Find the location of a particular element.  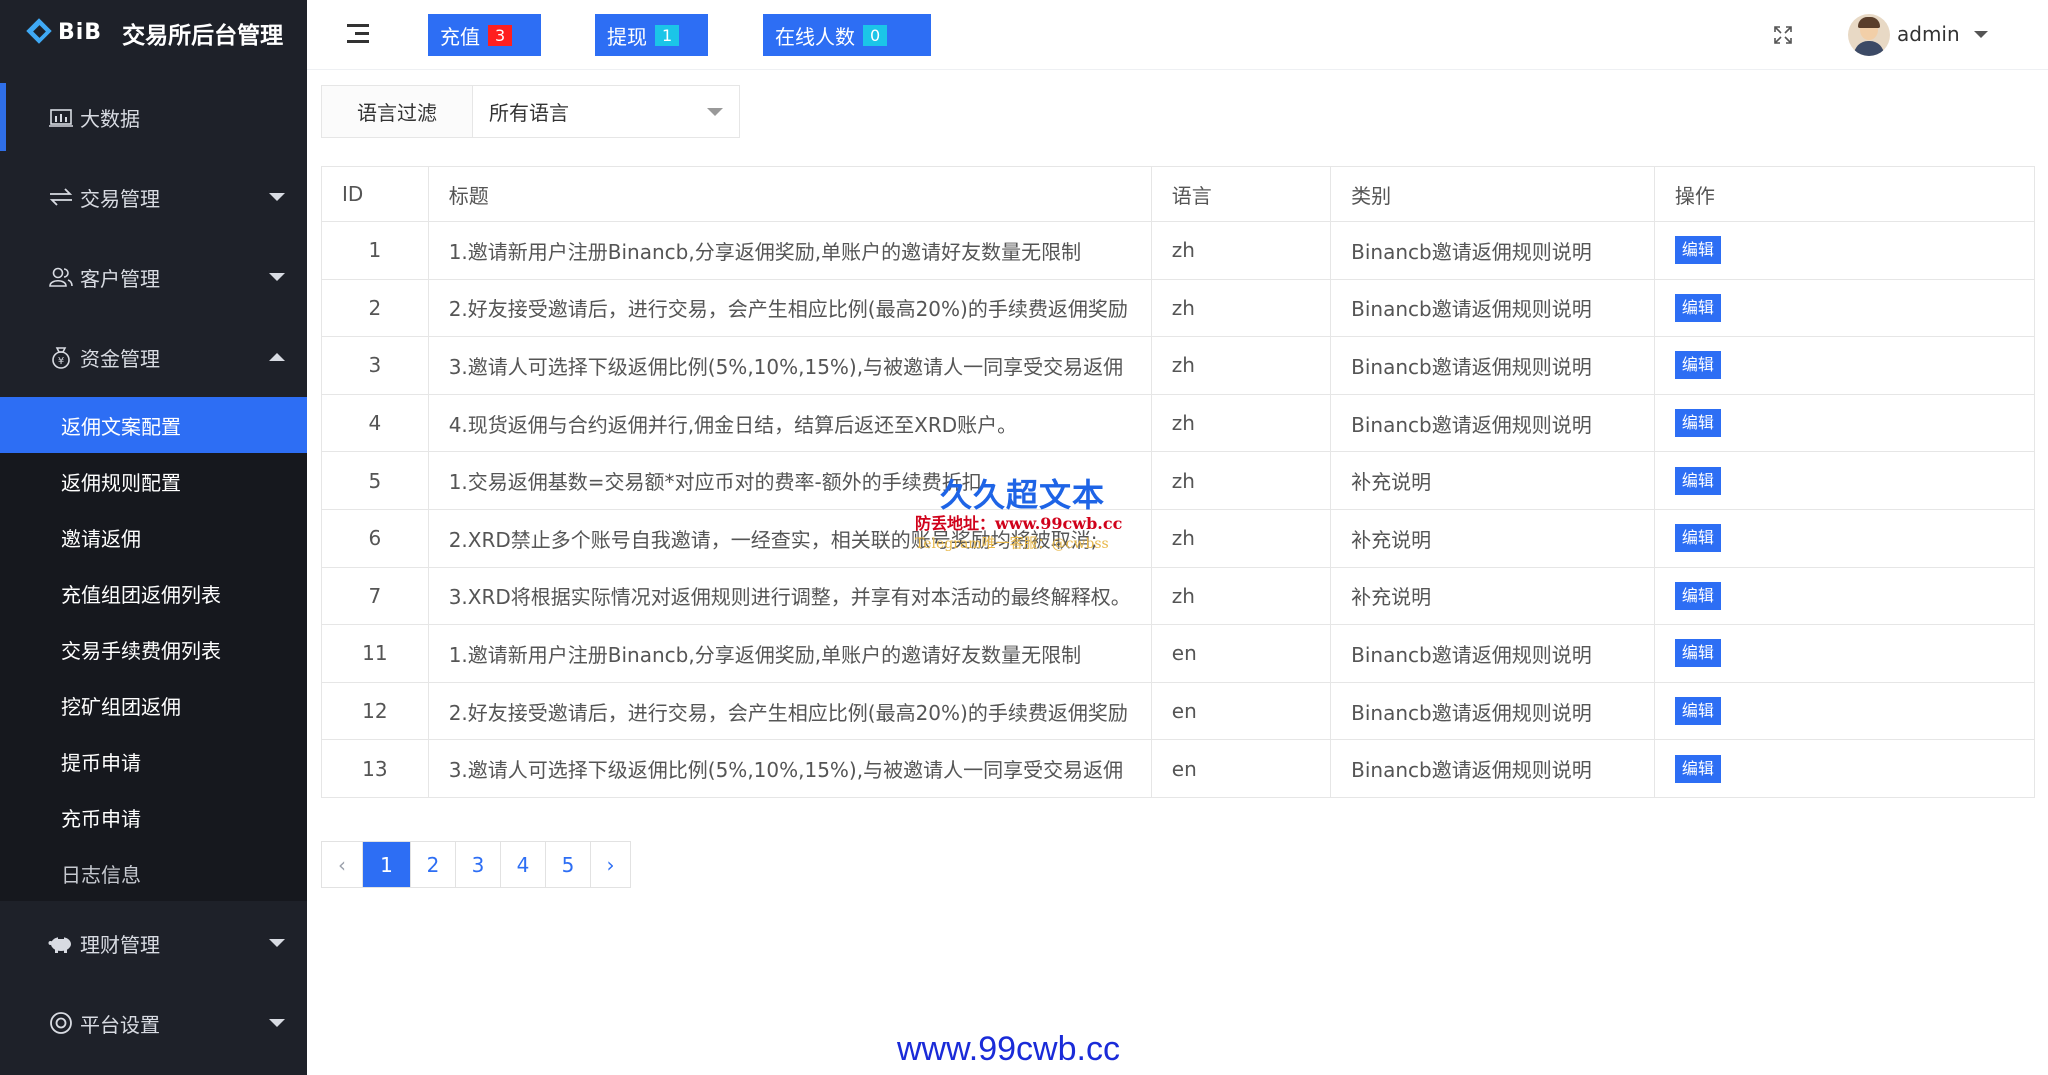

sidebar-item-label: 挖矿组团返佣 is located at coordinates (121, 706).